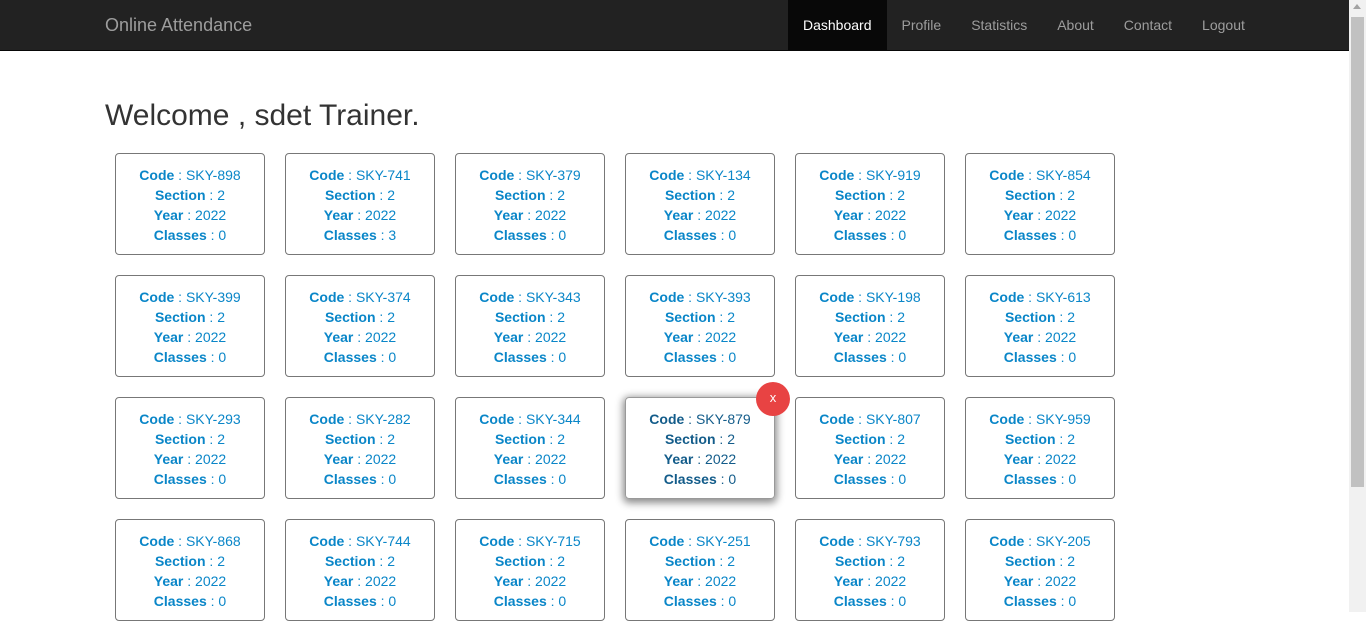 This screenshot has width=1366, height=621. Describe the element at coordinates (1148, 25) in the screenshot. I see `nav-item-contact: Contact` at that location.